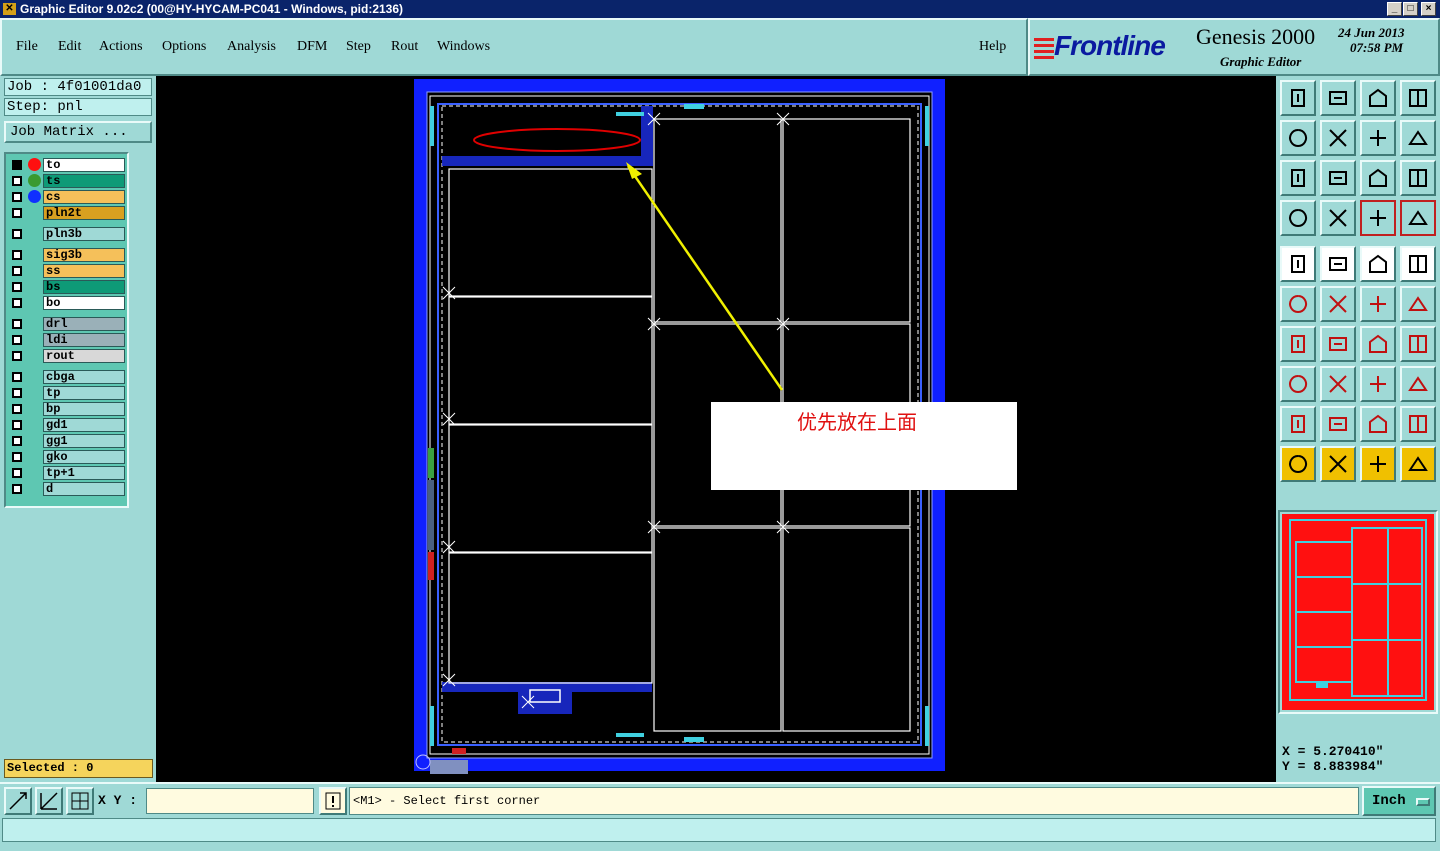 This screenshot has width=1440, height=851. I want to click on layer-row-tp: tp, so click(67, 393).